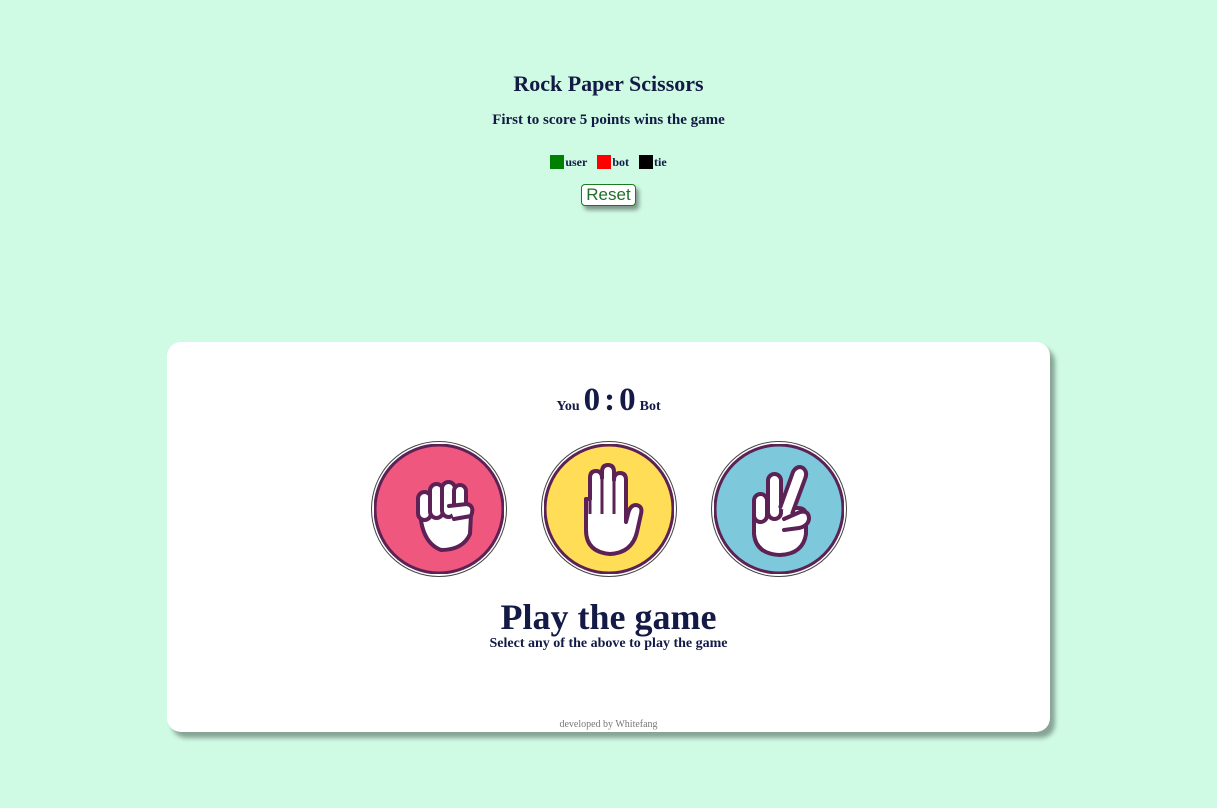  I want to click on legend-label-tie: tie, so click(660, 162).